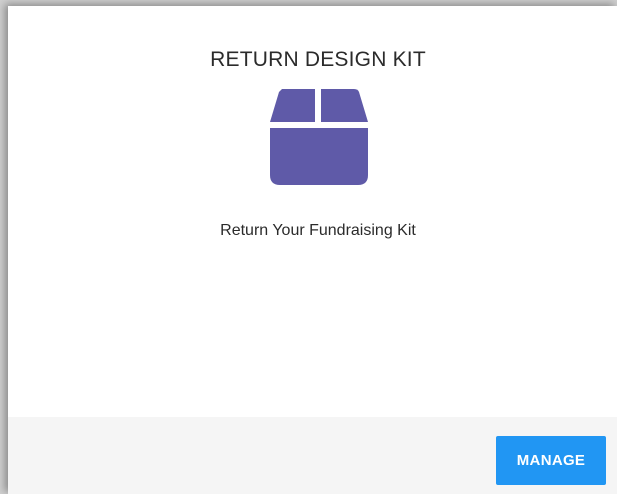 The width and height of the screenshot is (617, 494). I want to click on box-icon, so click(319, 137).